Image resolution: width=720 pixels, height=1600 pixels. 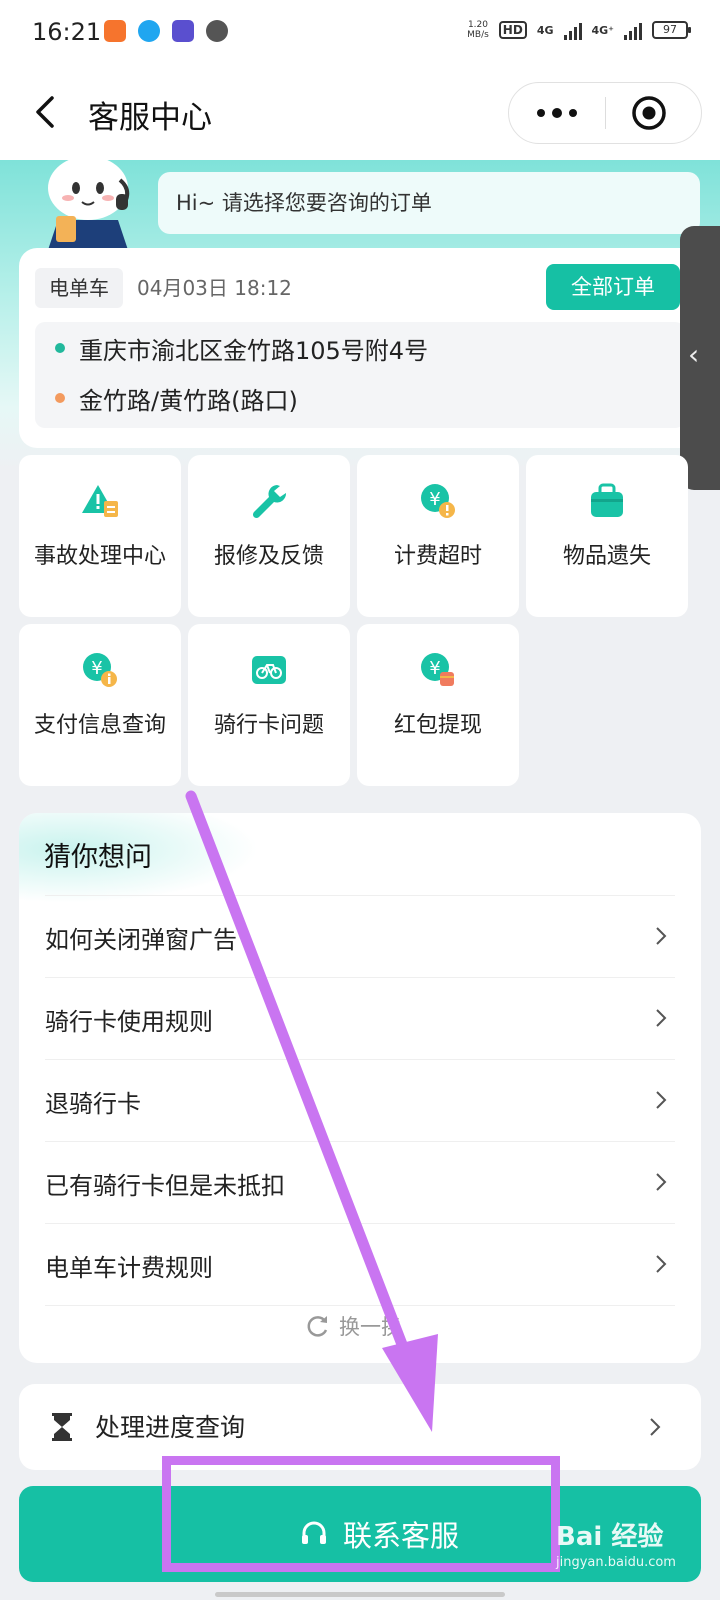 I want to click on service-repair-feedback: 报修及反馈, so click(x=269, y=536).